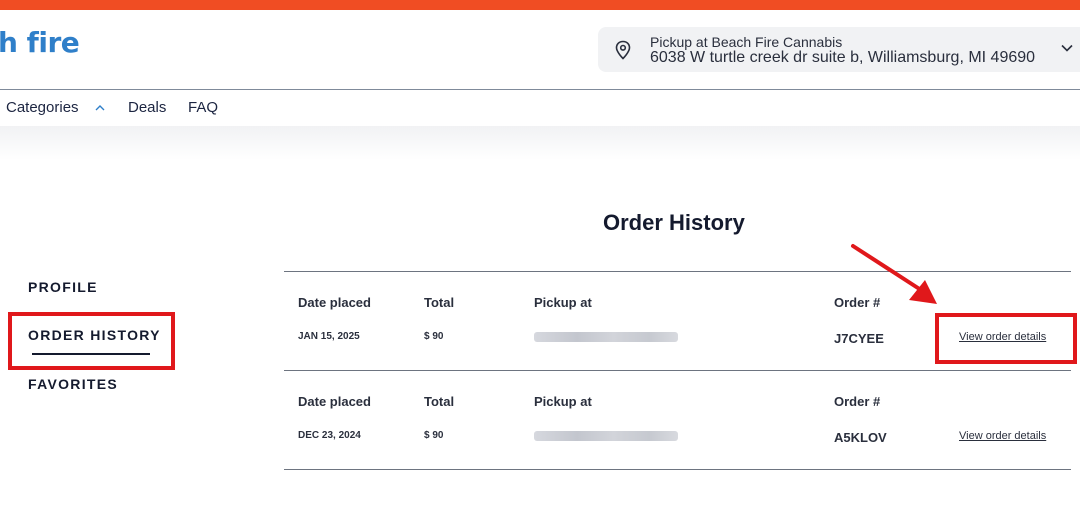 The height and width of the screenshot is (525, 1080). What do you see at coordinates (540, 5) in the screenshot?
I see `top-accent-bar` at bounding box center [540, 5].